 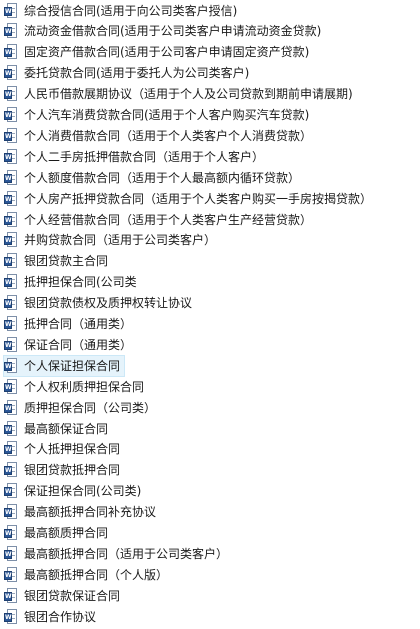 I want to click on file-item: W 个人房产抵押贷款合同（适用于个人类客户购买一手房按揭贷款）, so click(x=190, y=199).